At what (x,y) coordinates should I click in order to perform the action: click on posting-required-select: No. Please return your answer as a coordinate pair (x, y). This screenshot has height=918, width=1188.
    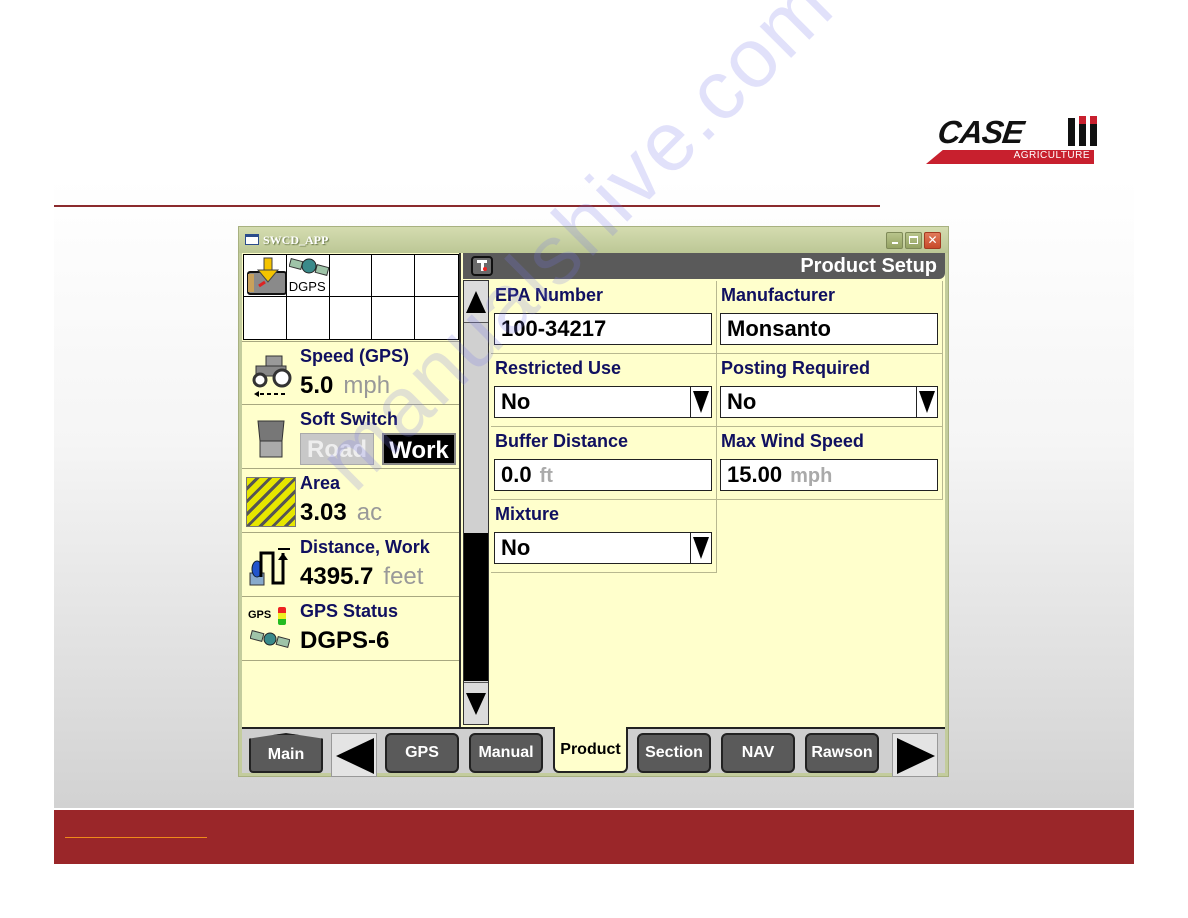
    Looking at the image, I should click on (829, 402).